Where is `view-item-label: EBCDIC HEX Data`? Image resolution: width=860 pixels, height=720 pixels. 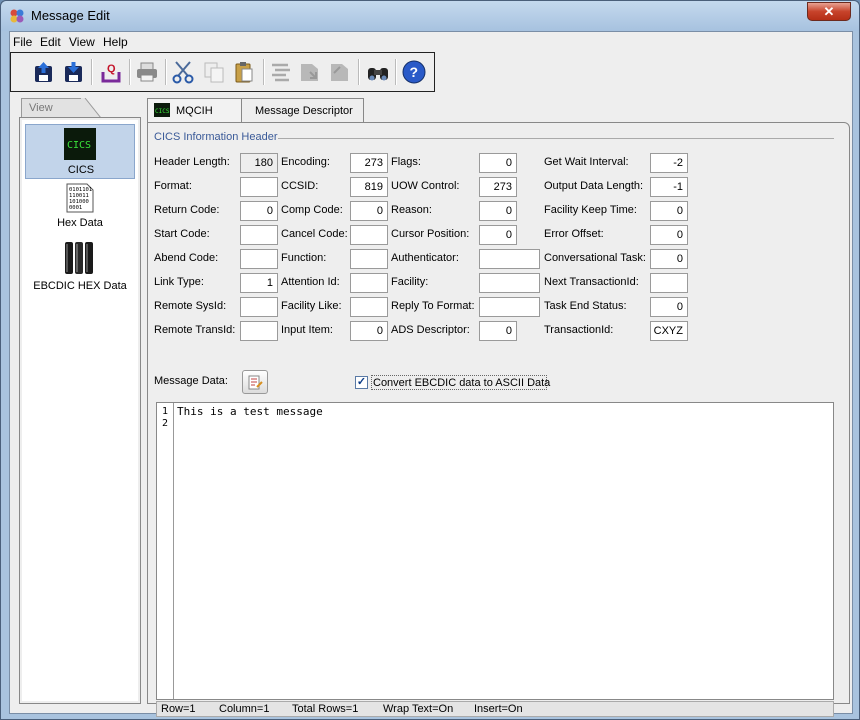 view-item-label: EBCDIC HEX Data is located at coordinates (80, 286).